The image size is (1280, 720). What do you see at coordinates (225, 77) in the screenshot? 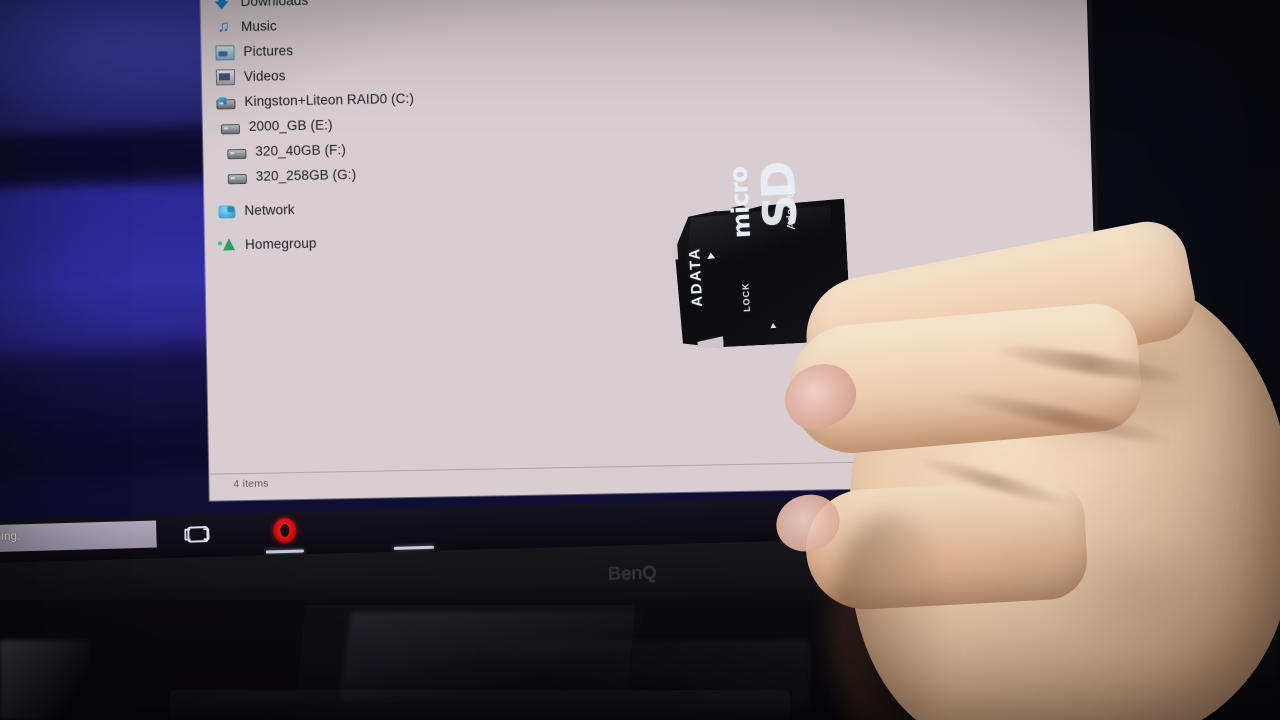
I see `videos-icon` at bounding box center [225, 77].